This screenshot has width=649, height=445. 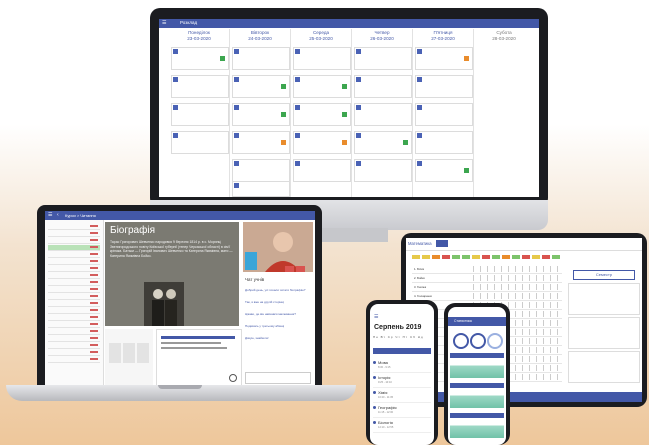 What do you see at coordinates (278, 247) in the screenshot?
I see `teacher-avatar` at bounding box center [278, 247].